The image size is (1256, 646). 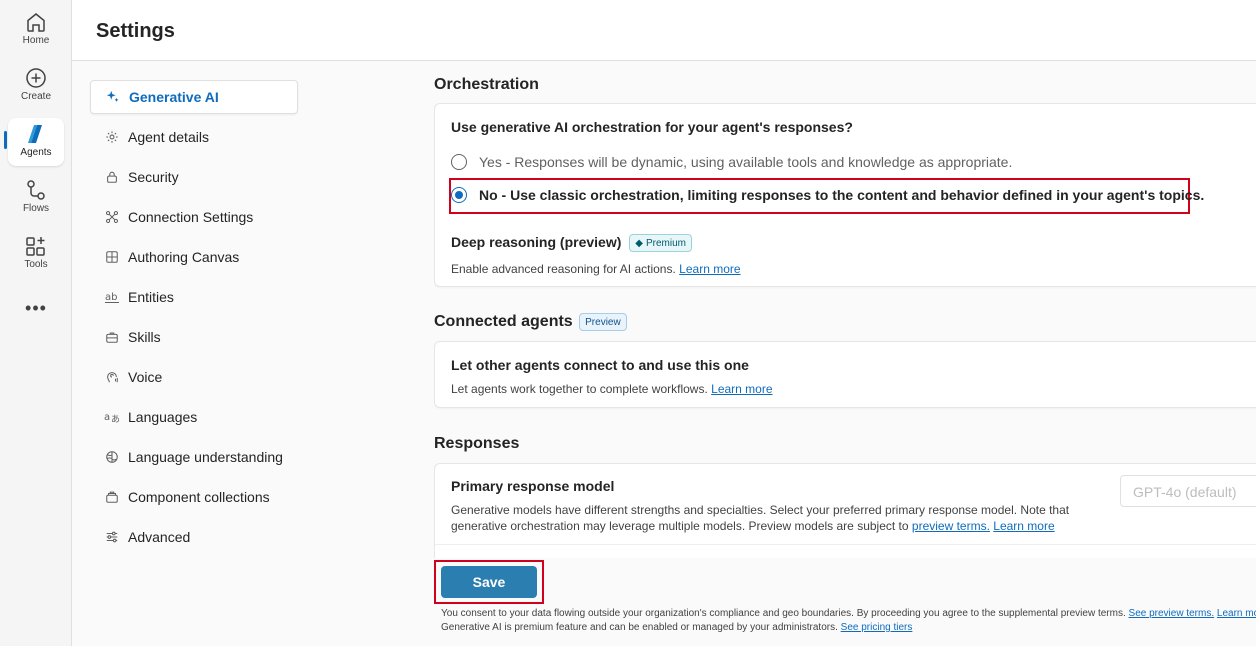 I want to click on entities-icon: ab, so click(x=112, y=297).